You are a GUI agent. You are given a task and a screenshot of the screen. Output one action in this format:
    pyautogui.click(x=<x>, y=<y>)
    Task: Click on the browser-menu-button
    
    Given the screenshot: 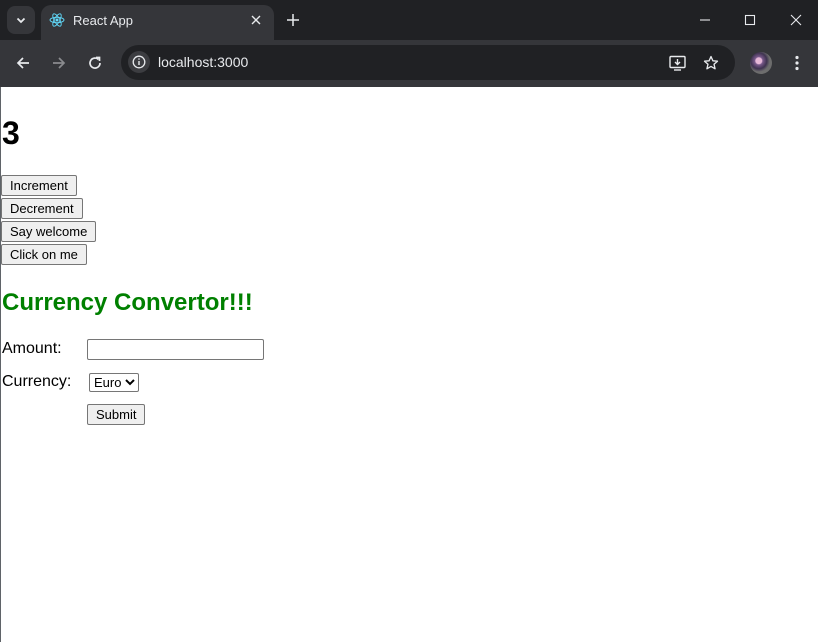 What is the action you would take?
    pyautogui.click(x=797, y=63)
    